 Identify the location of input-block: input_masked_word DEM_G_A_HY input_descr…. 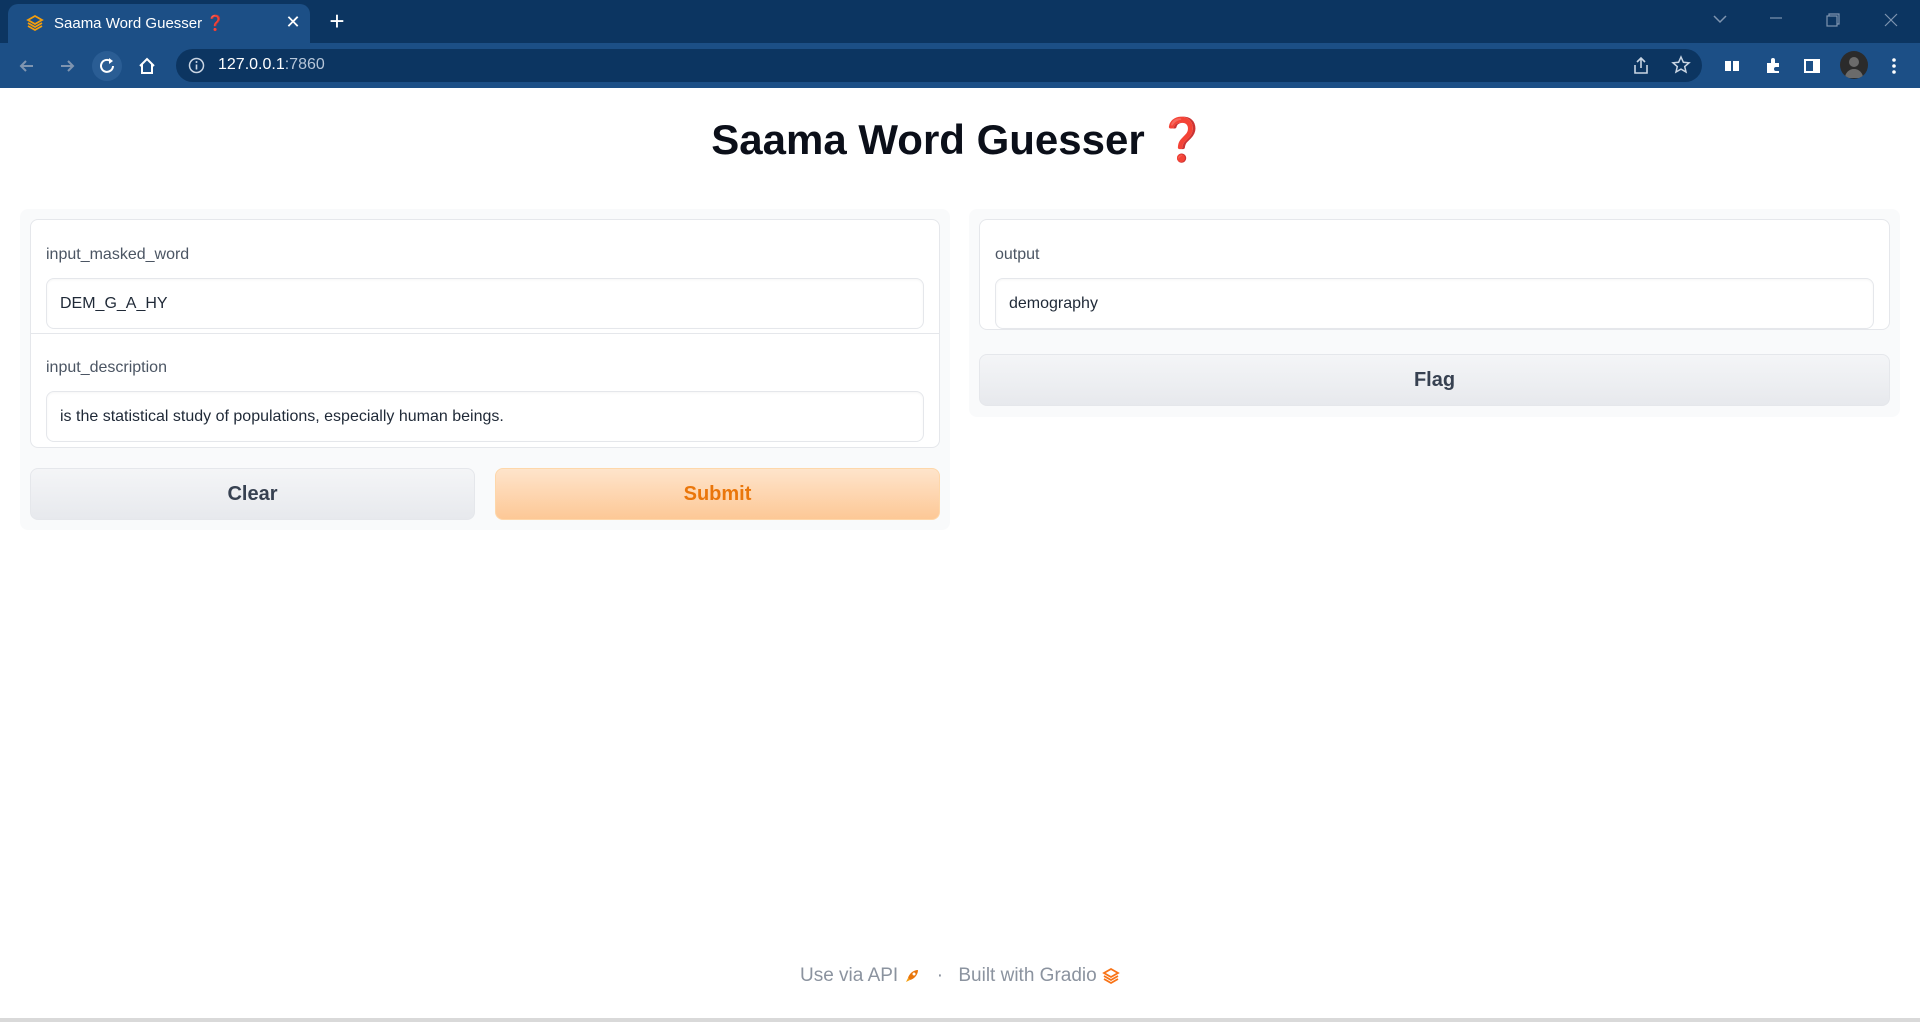
(485, 333).